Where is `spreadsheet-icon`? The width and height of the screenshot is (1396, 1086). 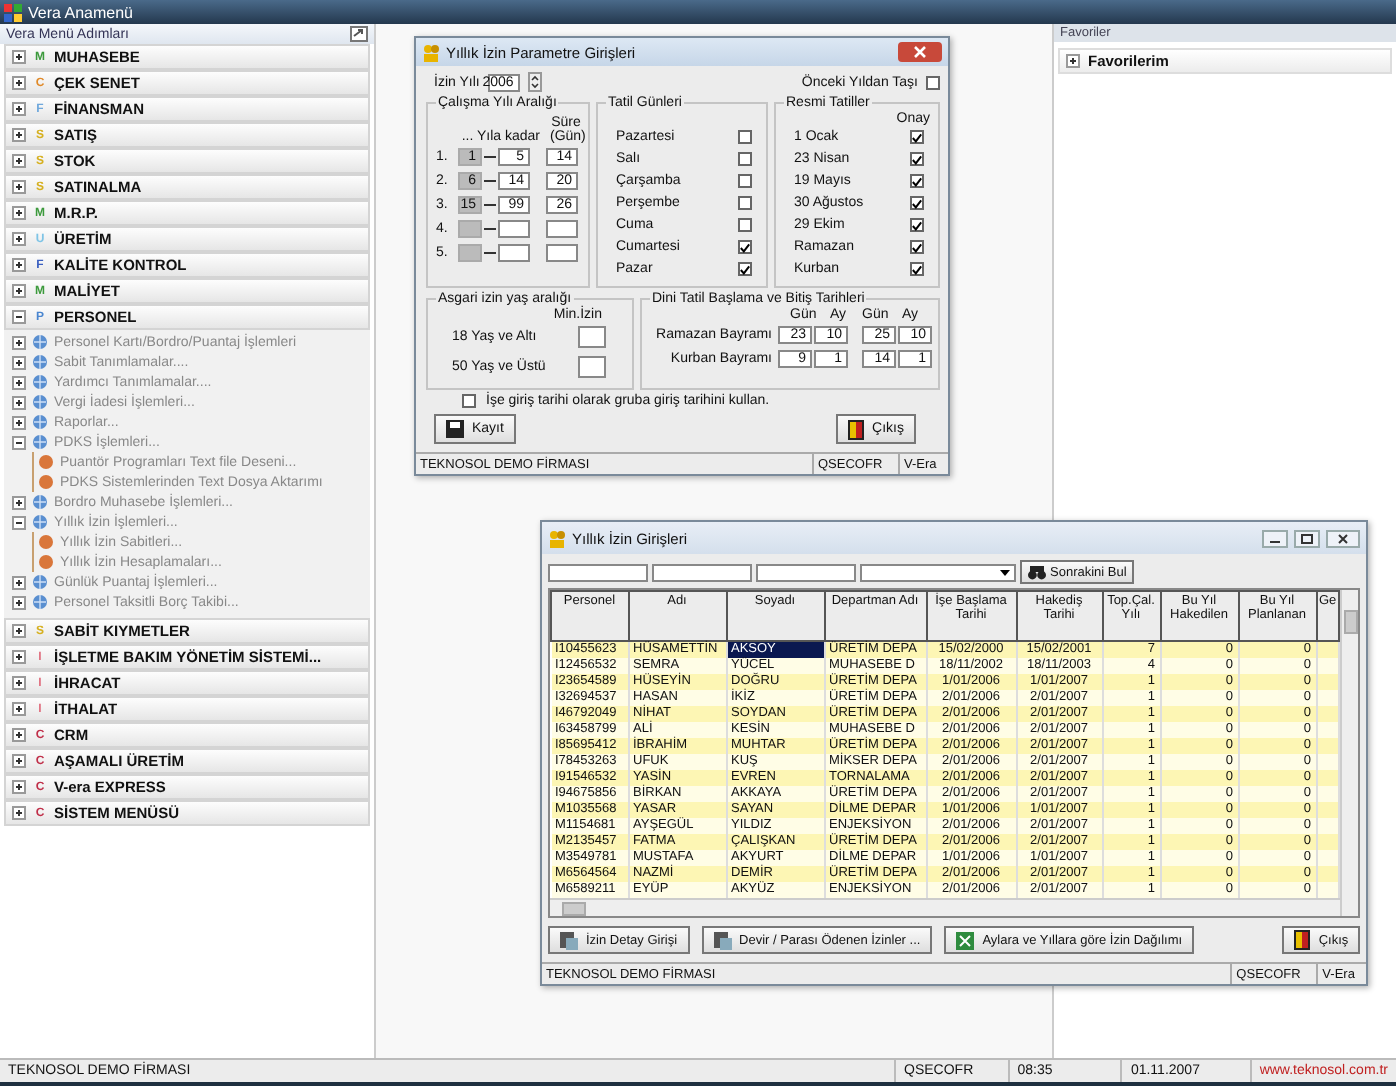
spreadsheet-icon is located at coordinates (965, 940).